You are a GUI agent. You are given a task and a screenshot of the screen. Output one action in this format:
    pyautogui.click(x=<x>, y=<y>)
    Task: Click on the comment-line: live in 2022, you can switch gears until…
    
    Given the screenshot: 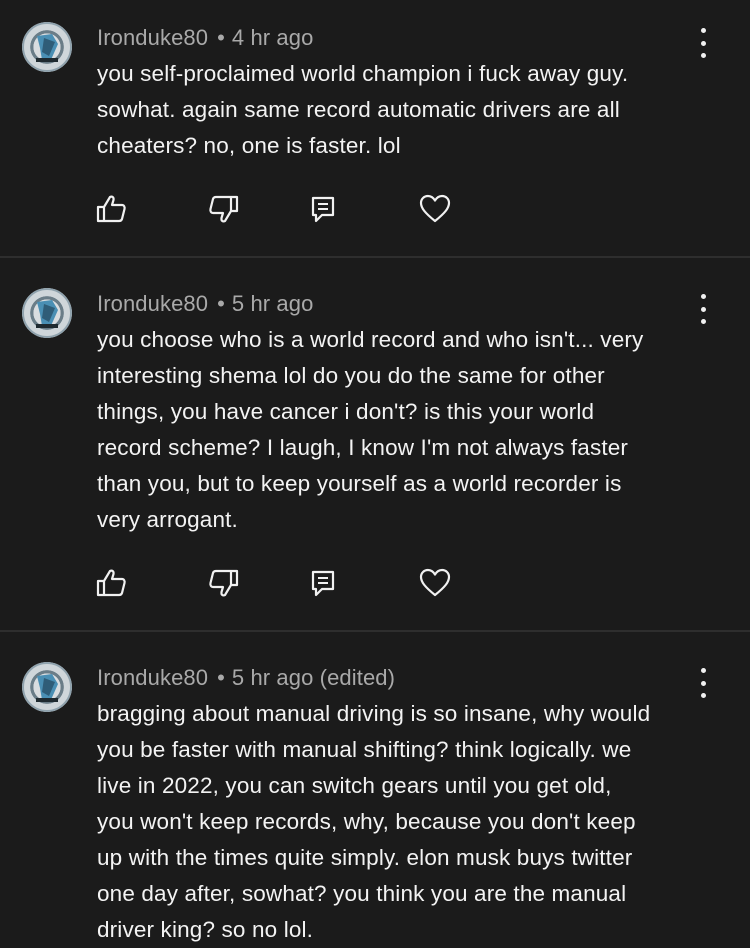 What is the action you would take?
    pyautogui.click(x=354, y=785)
    